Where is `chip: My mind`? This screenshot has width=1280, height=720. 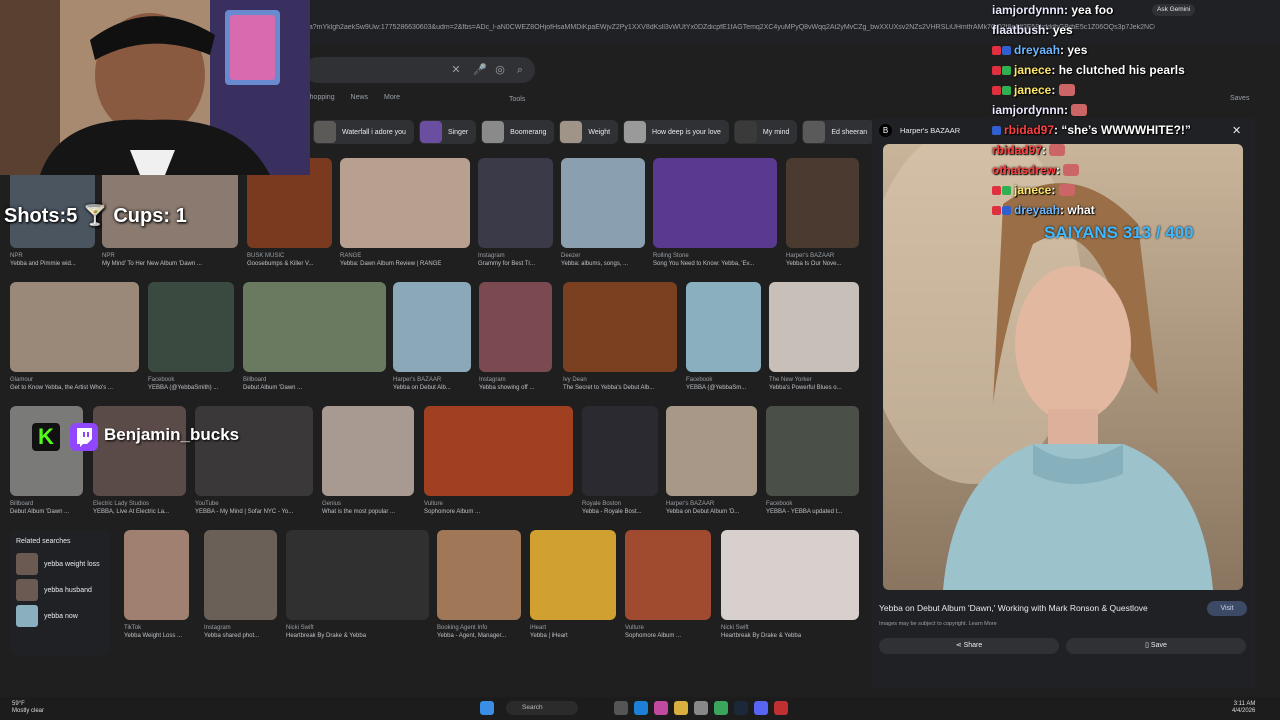 chip: My mind is located at coordinates (765, 132).